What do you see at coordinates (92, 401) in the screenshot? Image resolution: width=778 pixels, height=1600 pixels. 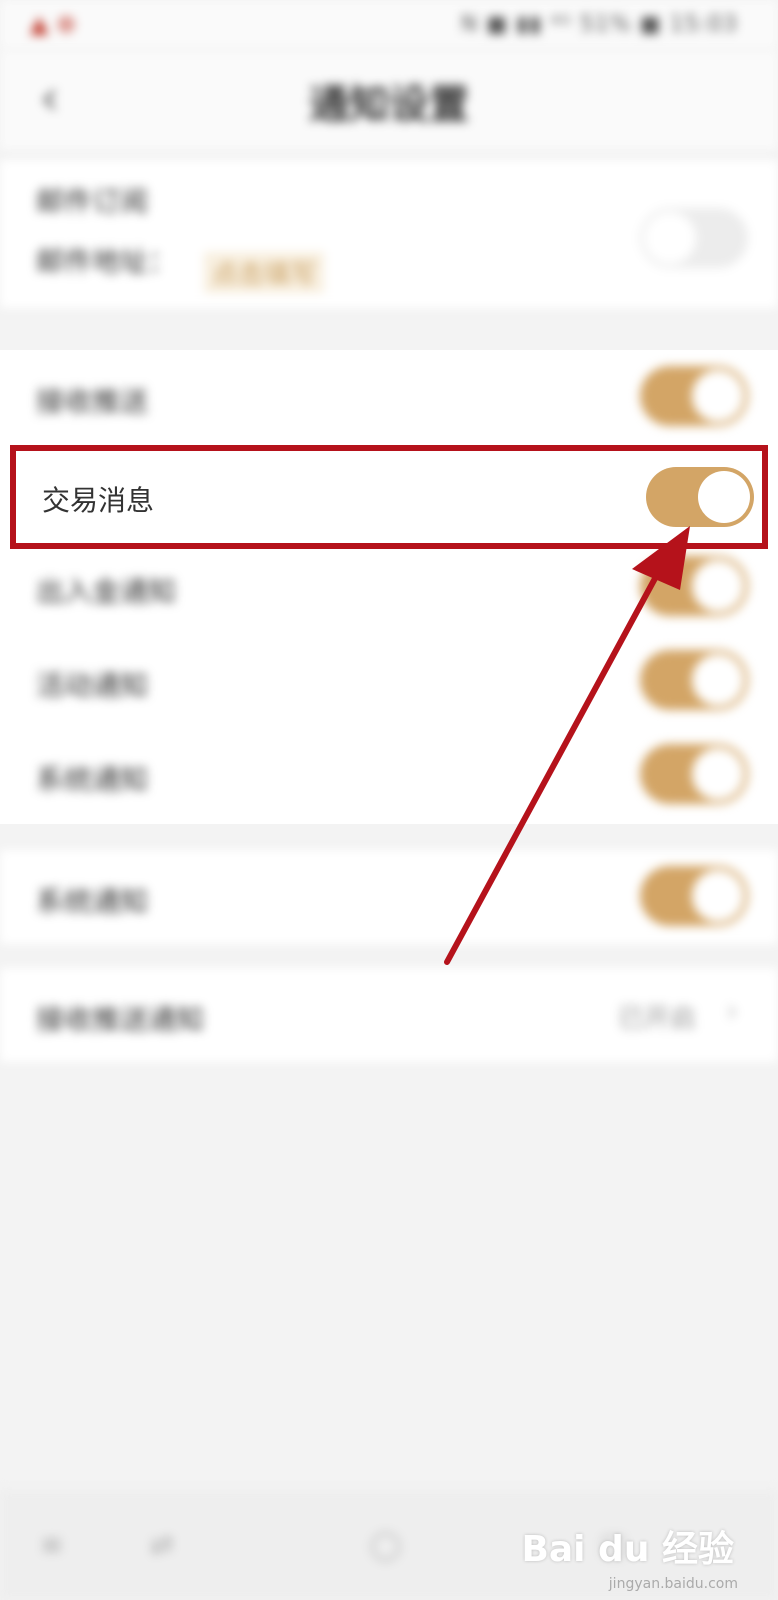 I see `setting-label-push: 接收推送` at bounding box center [92, 401].